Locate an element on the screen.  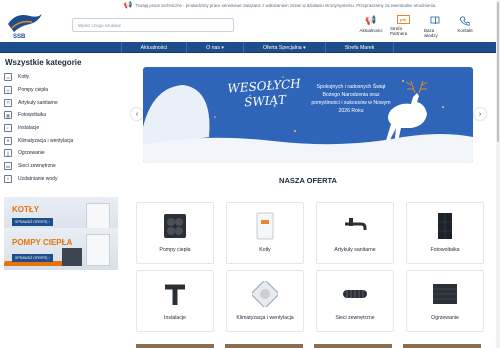
page-scrollbar is located at coordinates (498, 174).